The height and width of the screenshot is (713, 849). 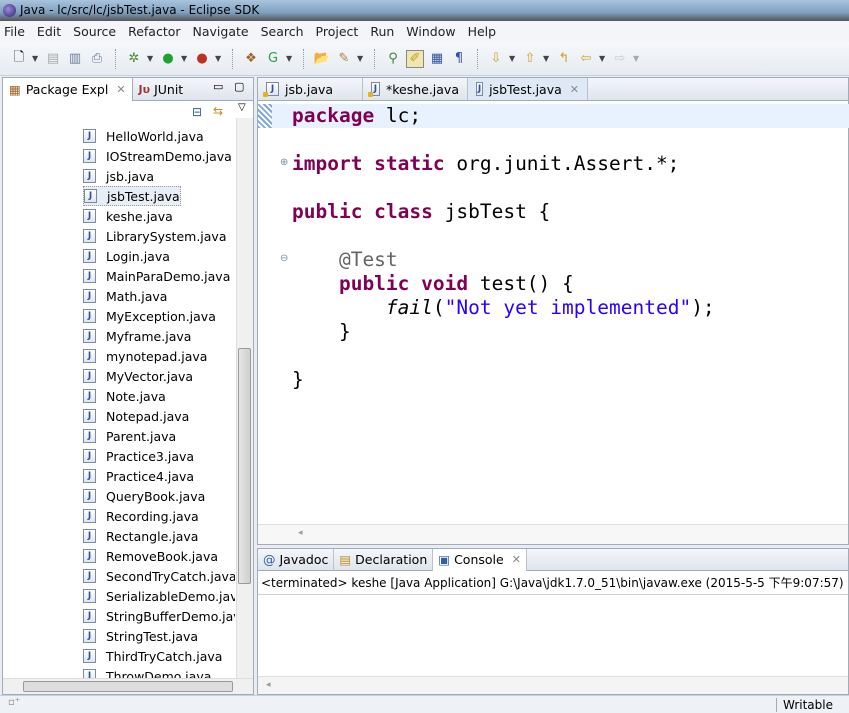 I want to click on back-dropdown: ▼, so click(x=603, y=58).